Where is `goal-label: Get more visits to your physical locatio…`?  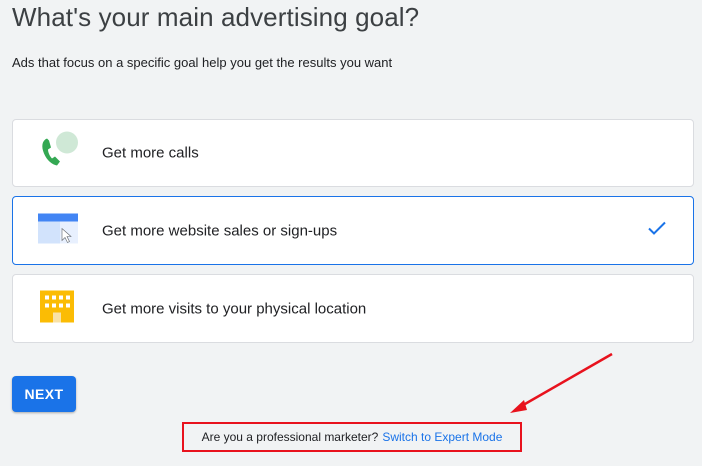
goal-label: Get more visits to your physical locatio… is located at coordinates (234, 308).